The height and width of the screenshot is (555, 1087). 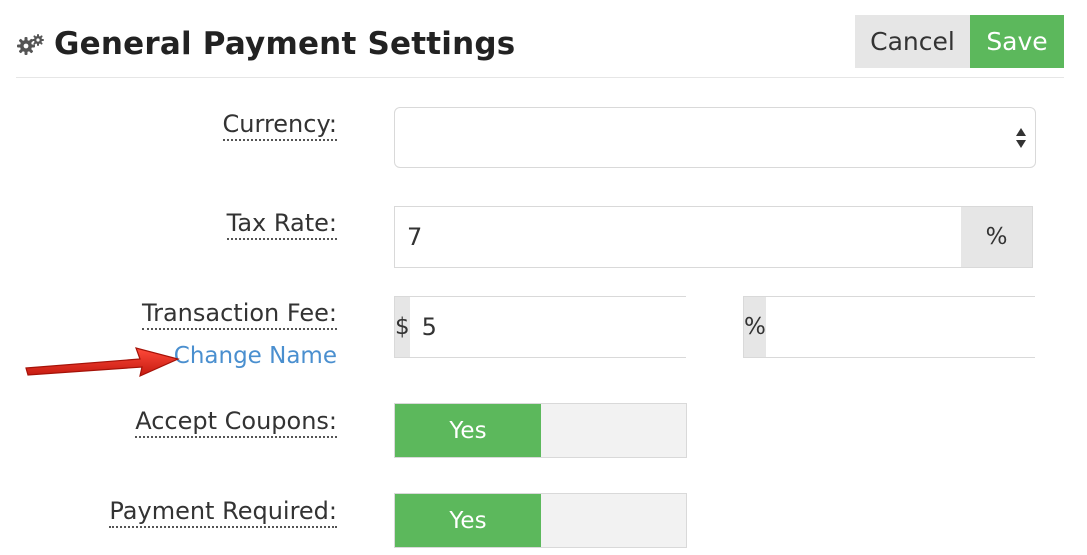 I want to click on change-name-link: Change Name, so click(x=255, y=356).